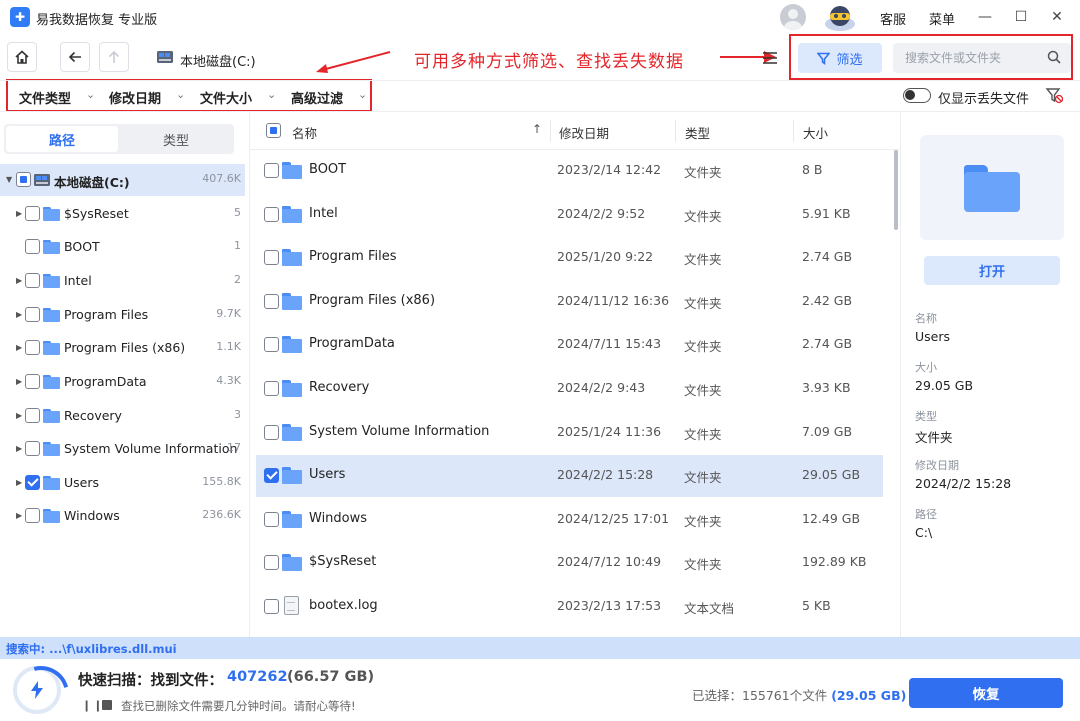 This screenshot has height=721, width=1080. Describe the element at coordinates (122, 449) in the screenshot. I see `tree-item-system-volume-information: ▶ System Volume Information 17` at that location.